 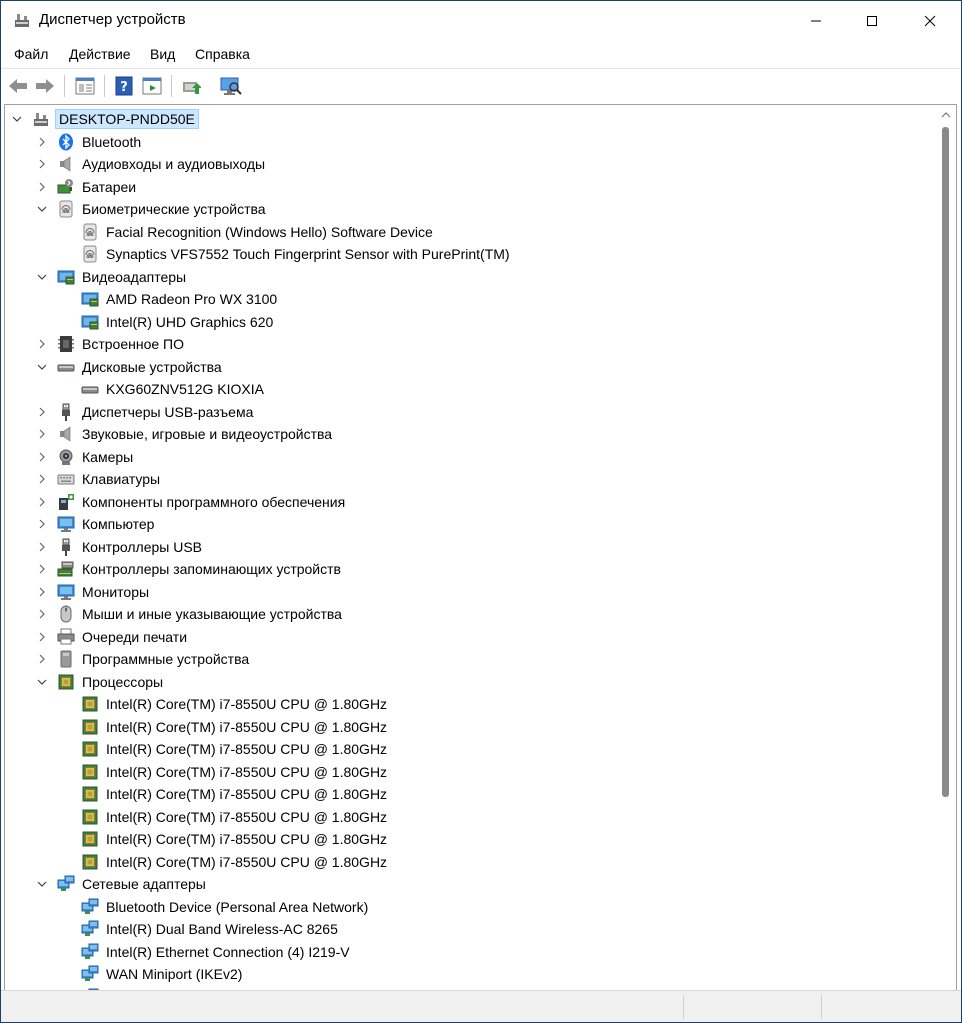 I want to click on category-label: Дисковые устройства, so click(x=152, y=366).